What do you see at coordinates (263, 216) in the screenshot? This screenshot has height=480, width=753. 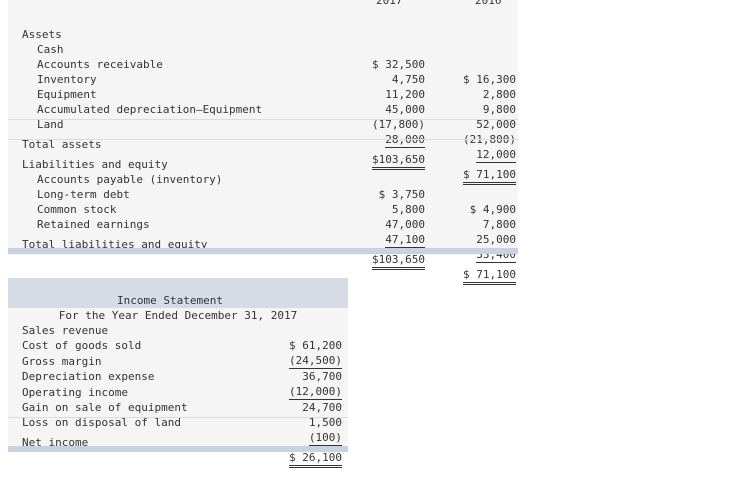 I see `table-row: Common stock 47,000 25,000` at bounding box center [263, 216].